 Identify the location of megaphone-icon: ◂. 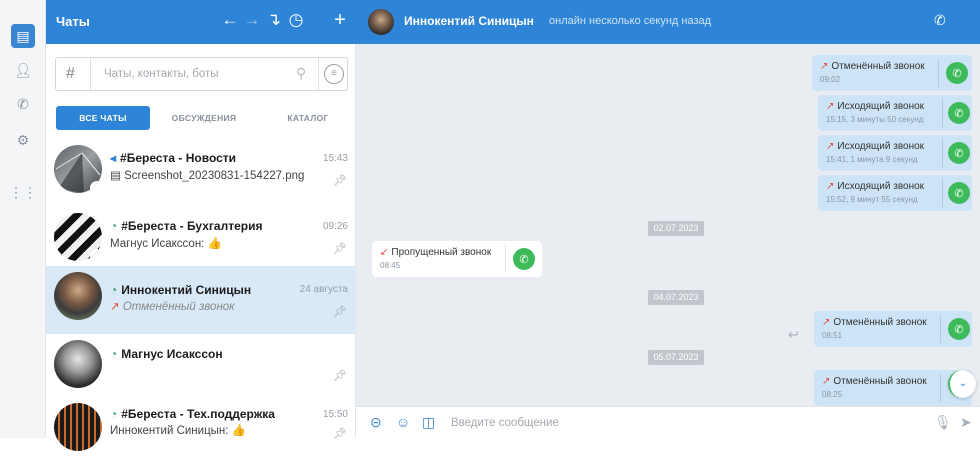
(113, 158).